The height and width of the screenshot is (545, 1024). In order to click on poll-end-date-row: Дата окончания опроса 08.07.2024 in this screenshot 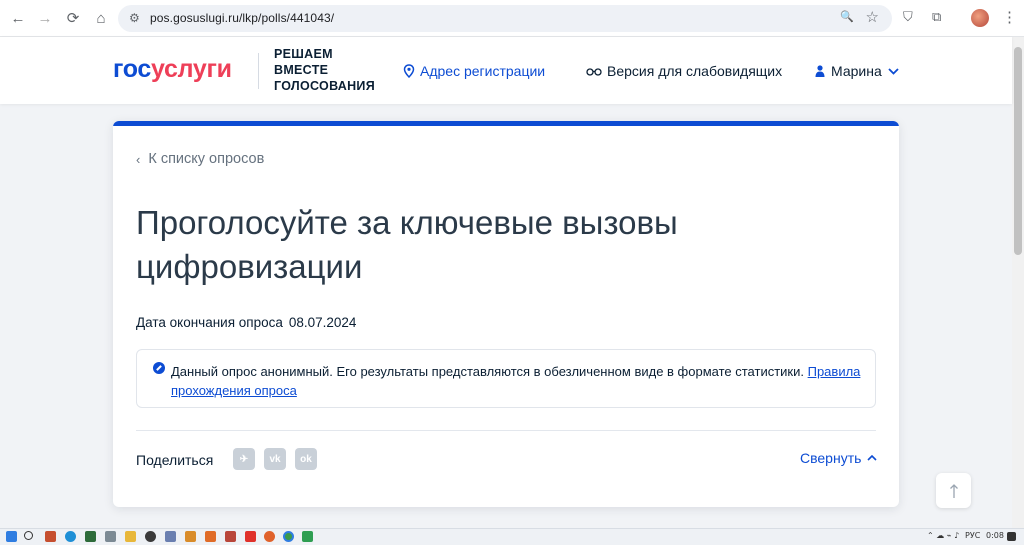, I will do `click(246, 322)`.